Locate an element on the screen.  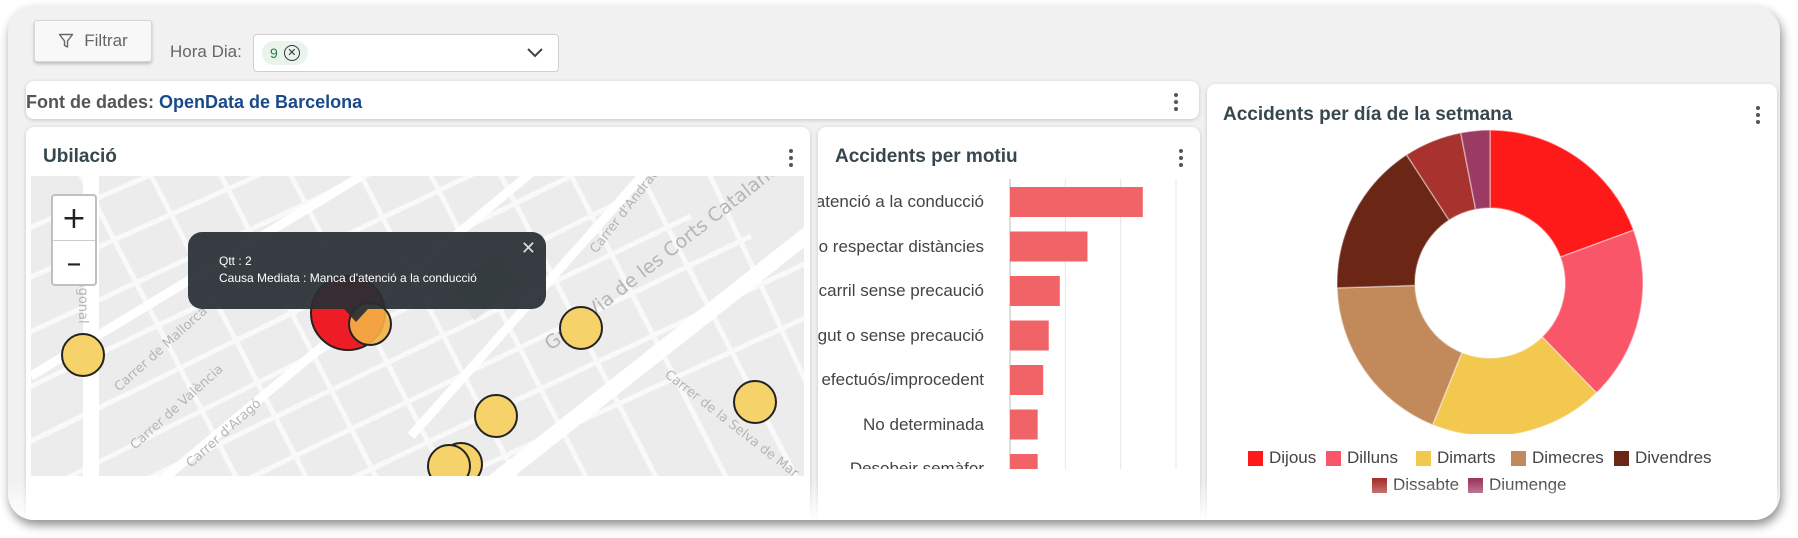
legend-item: Dimarts is located at coordinates (1456, 458).